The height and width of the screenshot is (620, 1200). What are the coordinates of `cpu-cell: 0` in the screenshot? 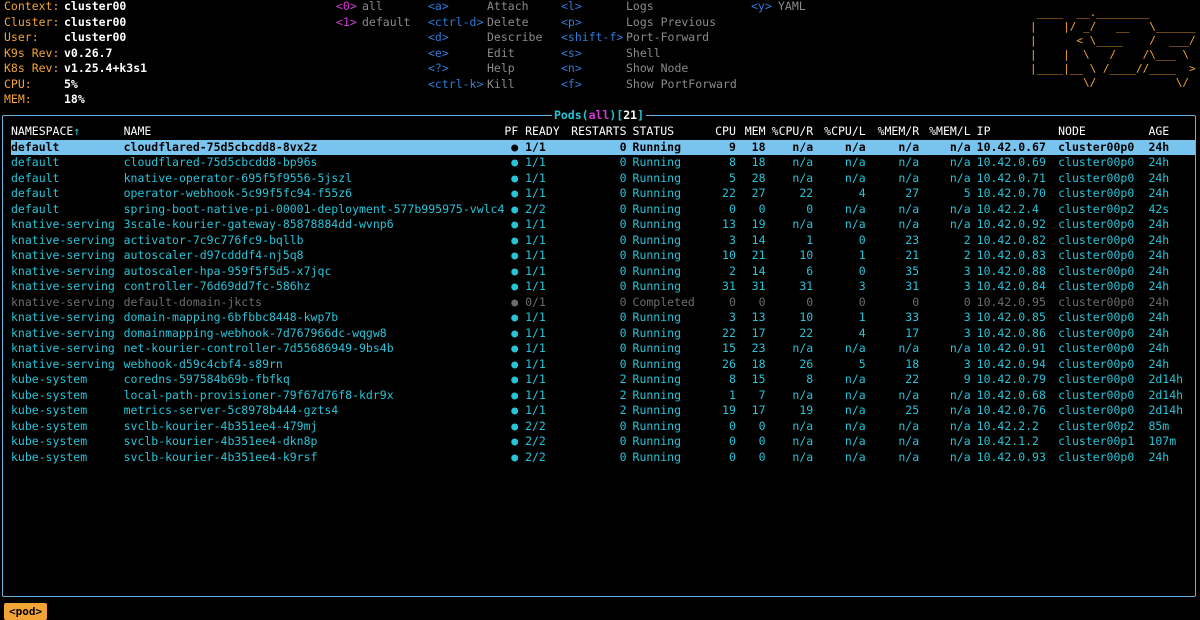 It's located at (732, 208).